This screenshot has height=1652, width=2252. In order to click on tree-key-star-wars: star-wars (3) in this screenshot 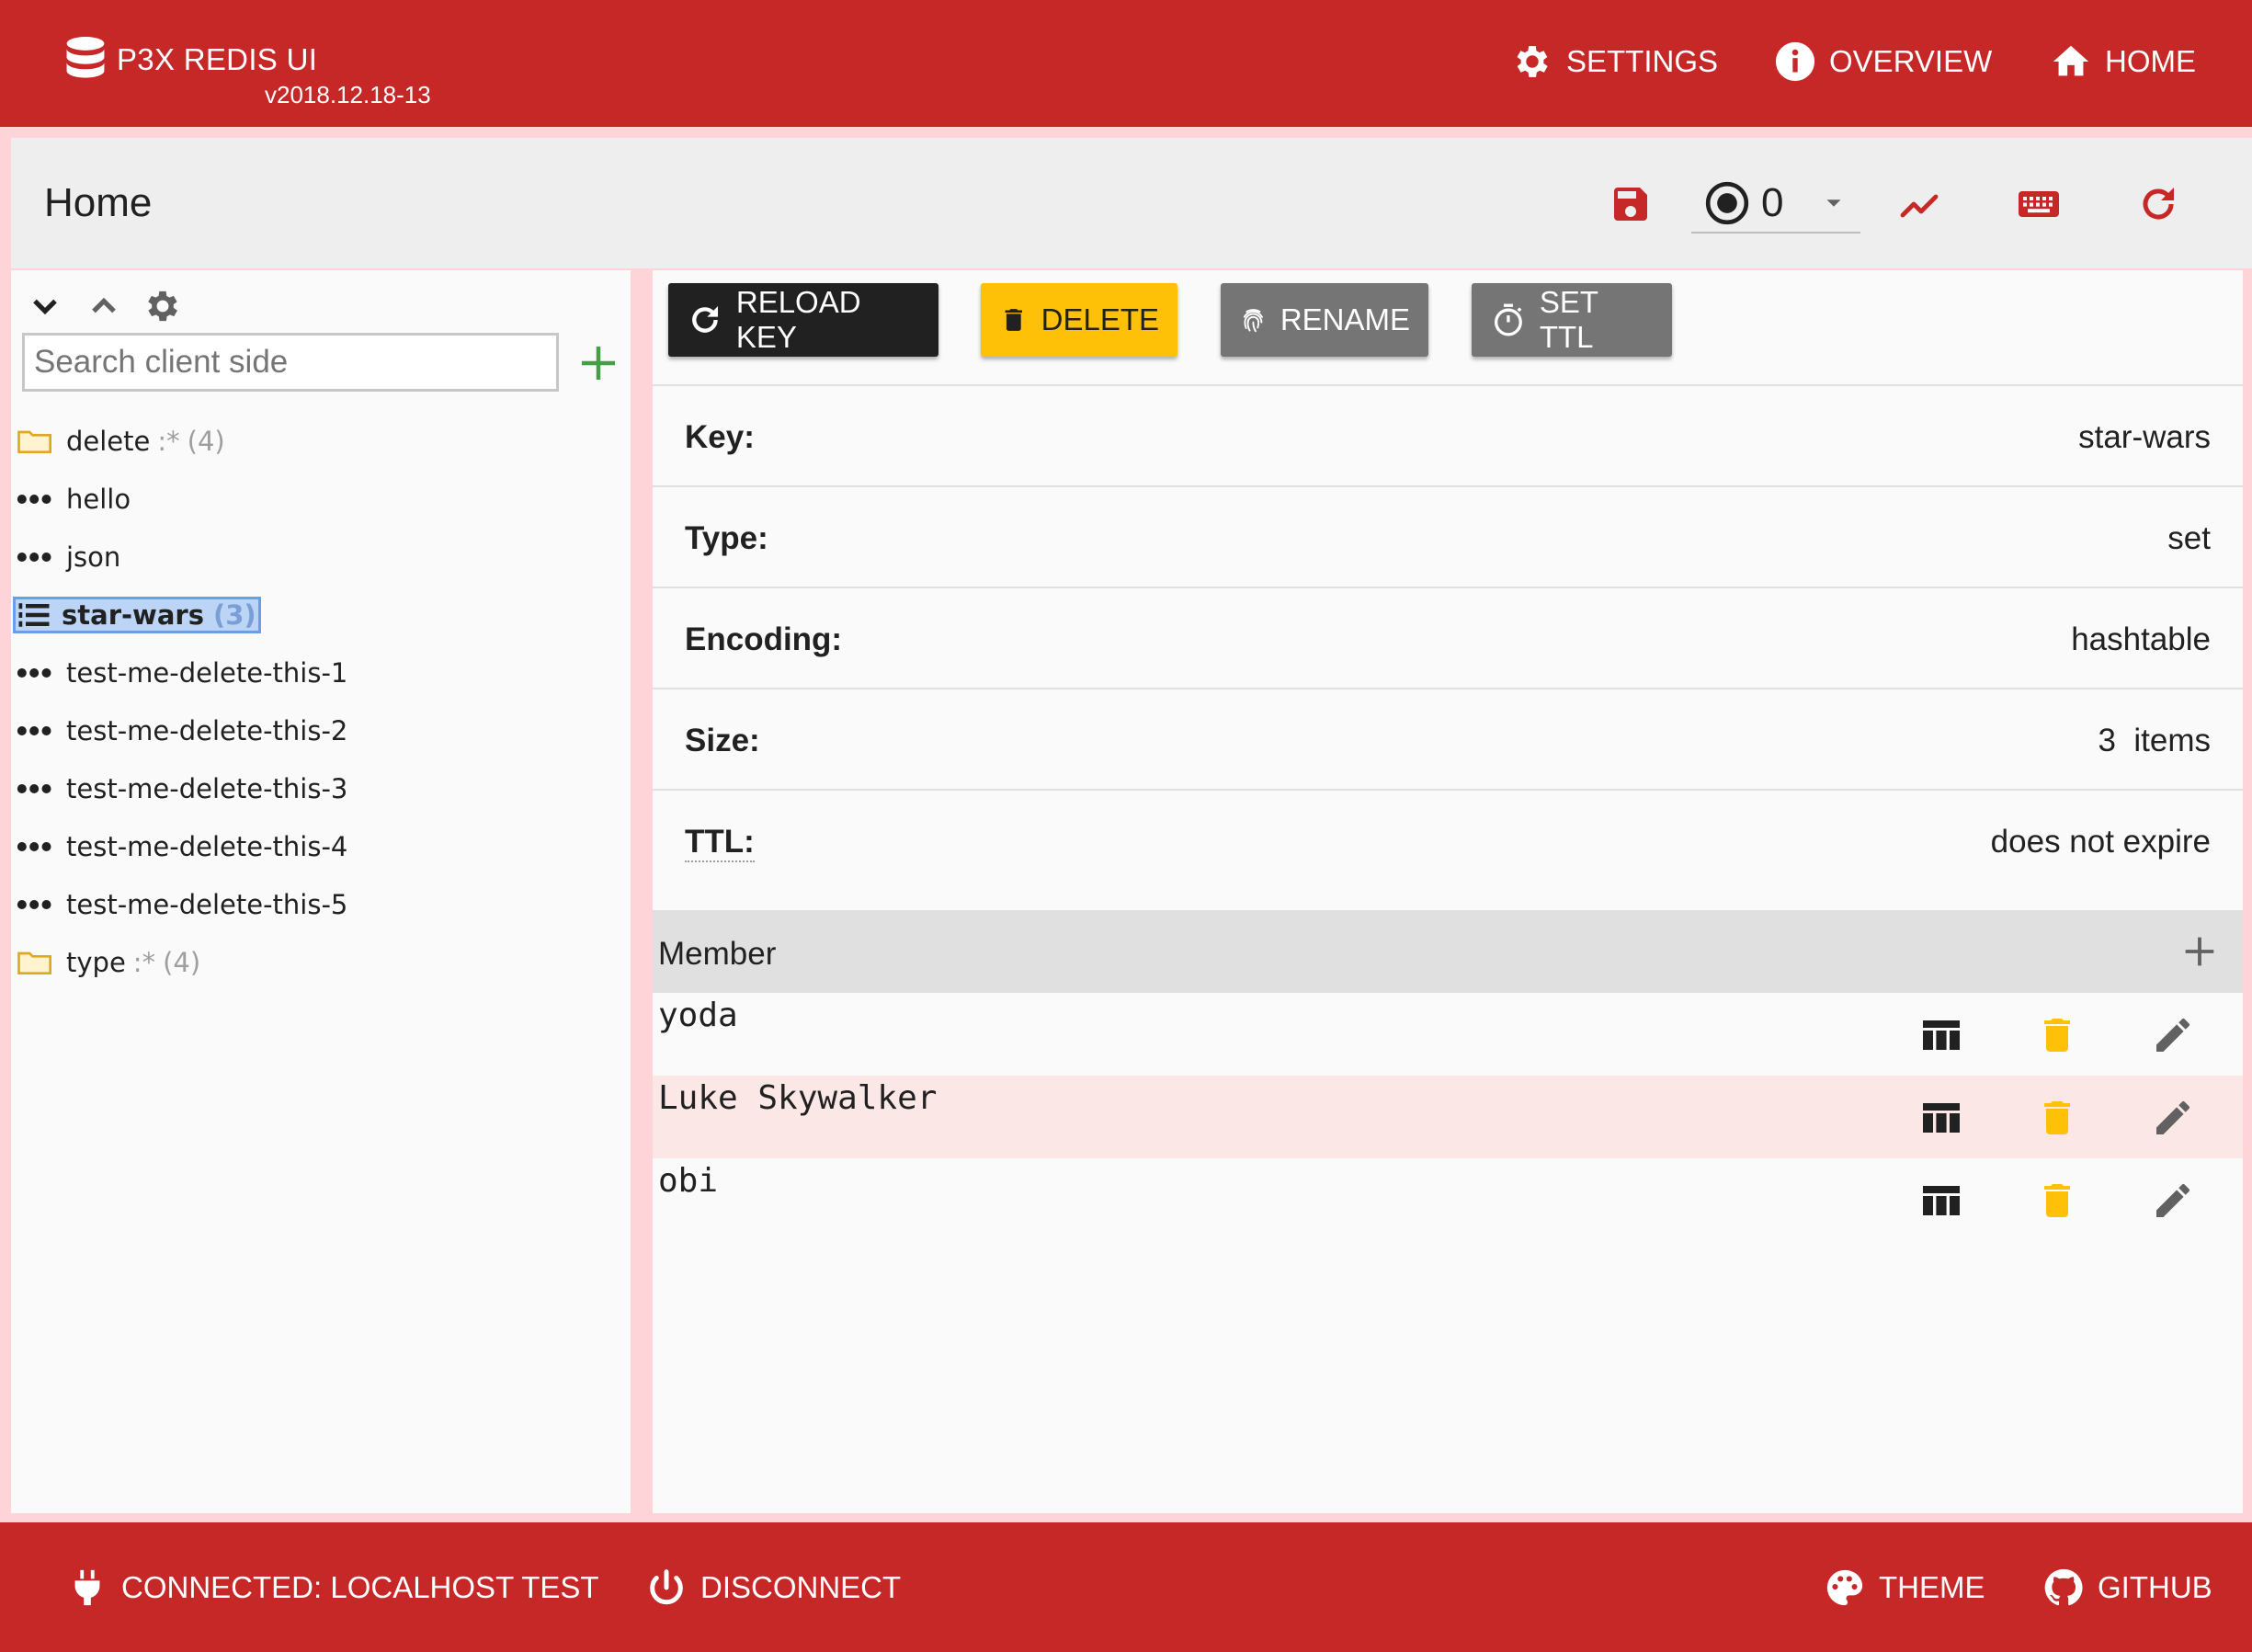, I will do `click(321, 615)`.